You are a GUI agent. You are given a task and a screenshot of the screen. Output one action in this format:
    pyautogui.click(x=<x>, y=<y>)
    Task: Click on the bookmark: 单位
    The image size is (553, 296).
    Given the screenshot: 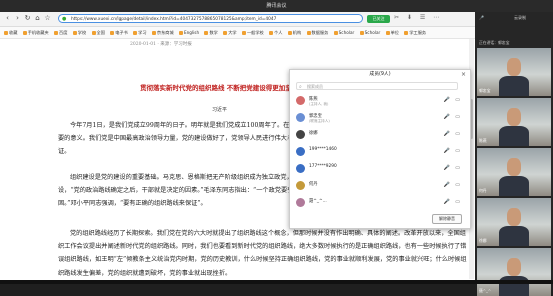 What is the action you would take?
    pyautogui.click(x=392, y=32)
    